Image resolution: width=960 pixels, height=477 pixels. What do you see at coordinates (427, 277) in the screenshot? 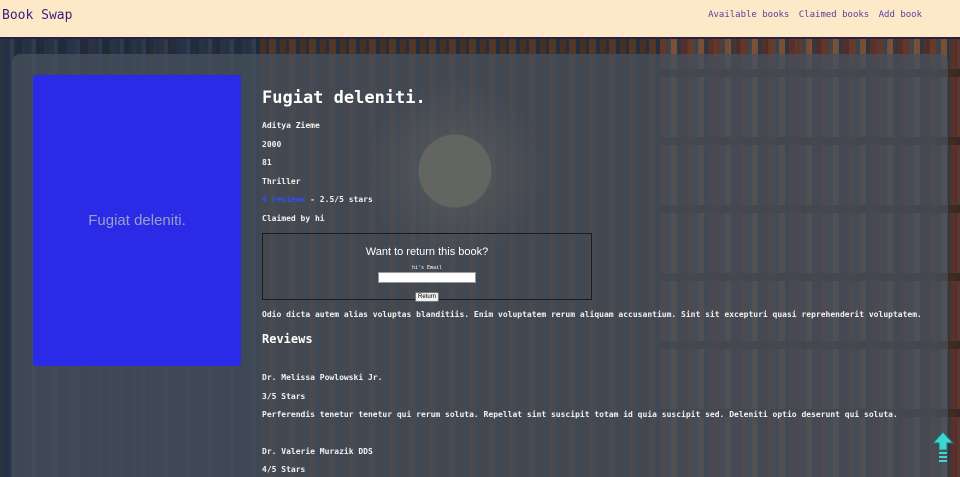
I see `email-input` at bounding box center [427, 277].